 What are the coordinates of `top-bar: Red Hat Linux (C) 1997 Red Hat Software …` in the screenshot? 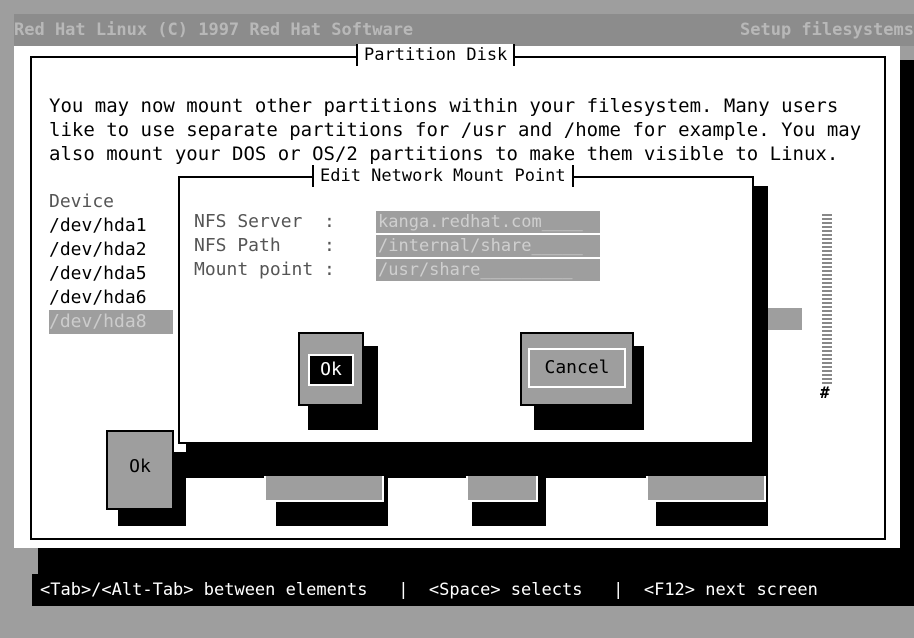 It's located at (464, 30).